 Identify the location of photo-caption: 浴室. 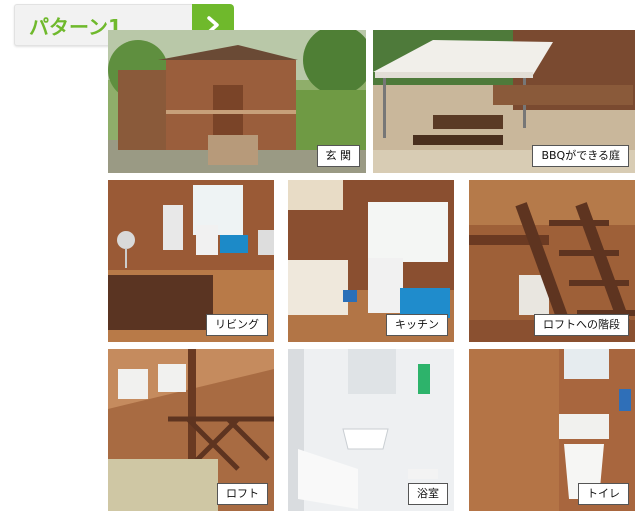
(428, 494).